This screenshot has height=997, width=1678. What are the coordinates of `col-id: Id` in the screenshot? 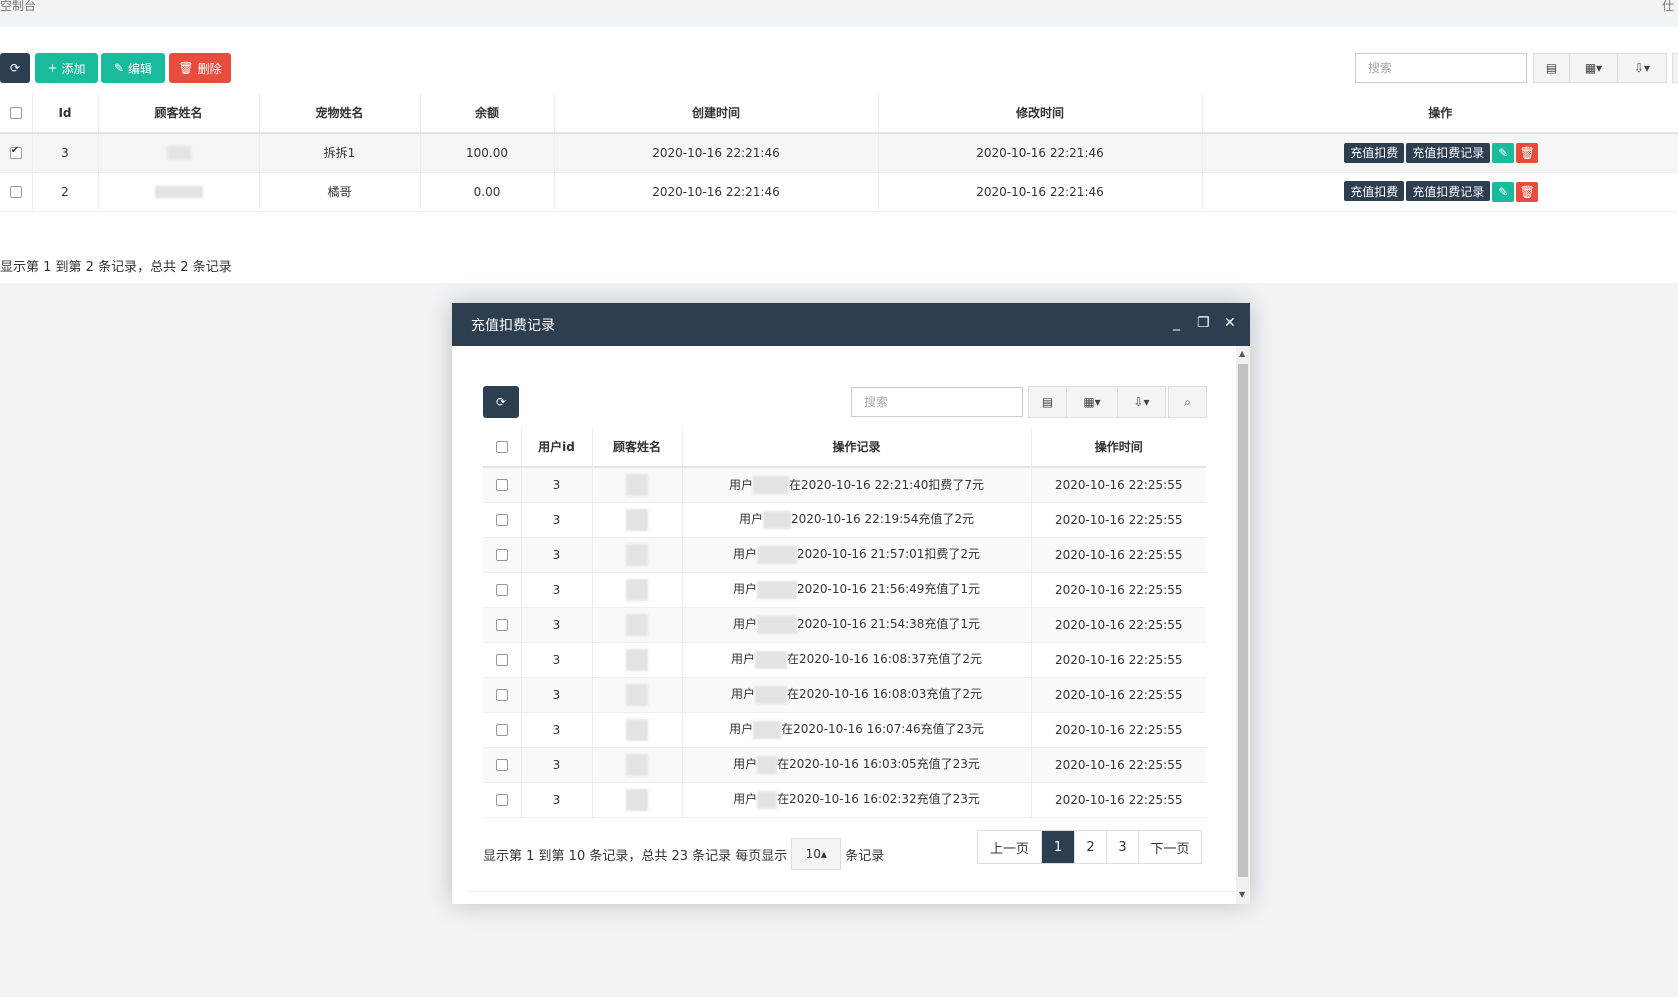 It's located at (65, 113).